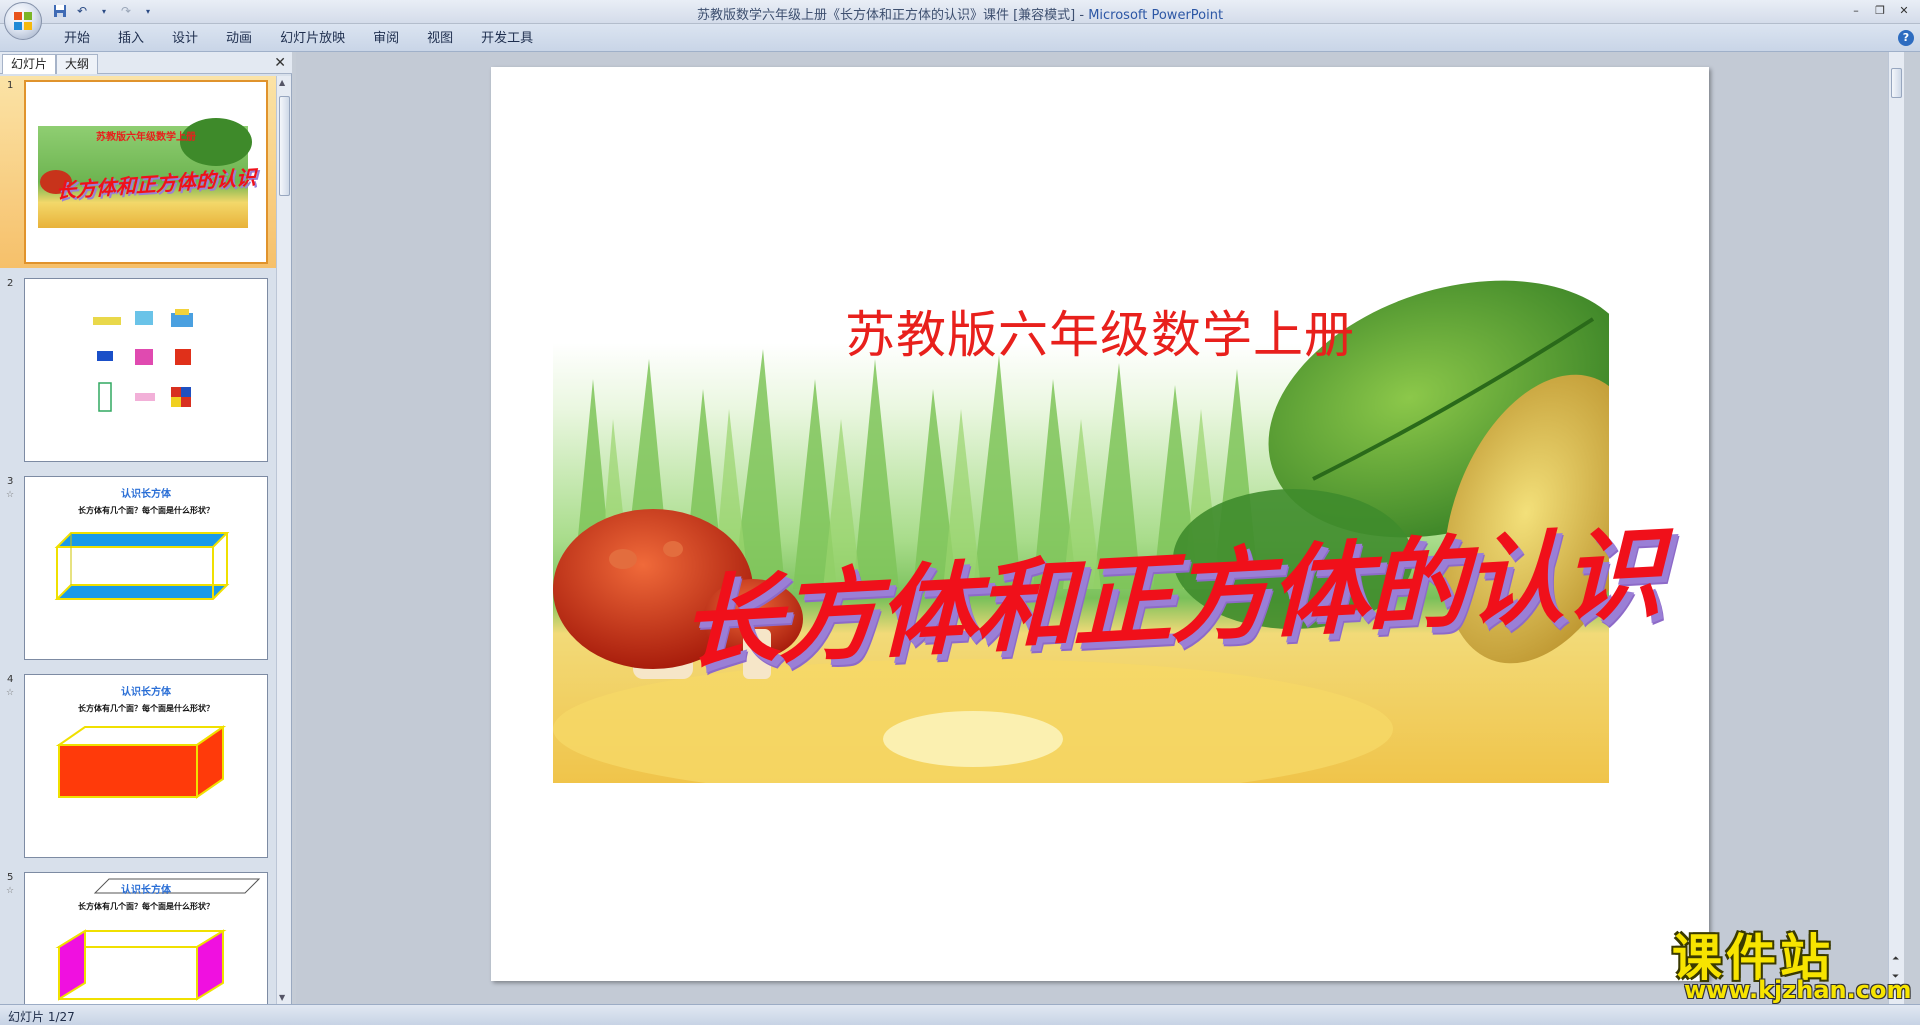 The height and width of the screenshot is (1025, 1920). What do you see at coordinates (312, 39) in the screenshot?
I see `tab-slideshow: 幻灯片放映` at bounding box center [312, 39].